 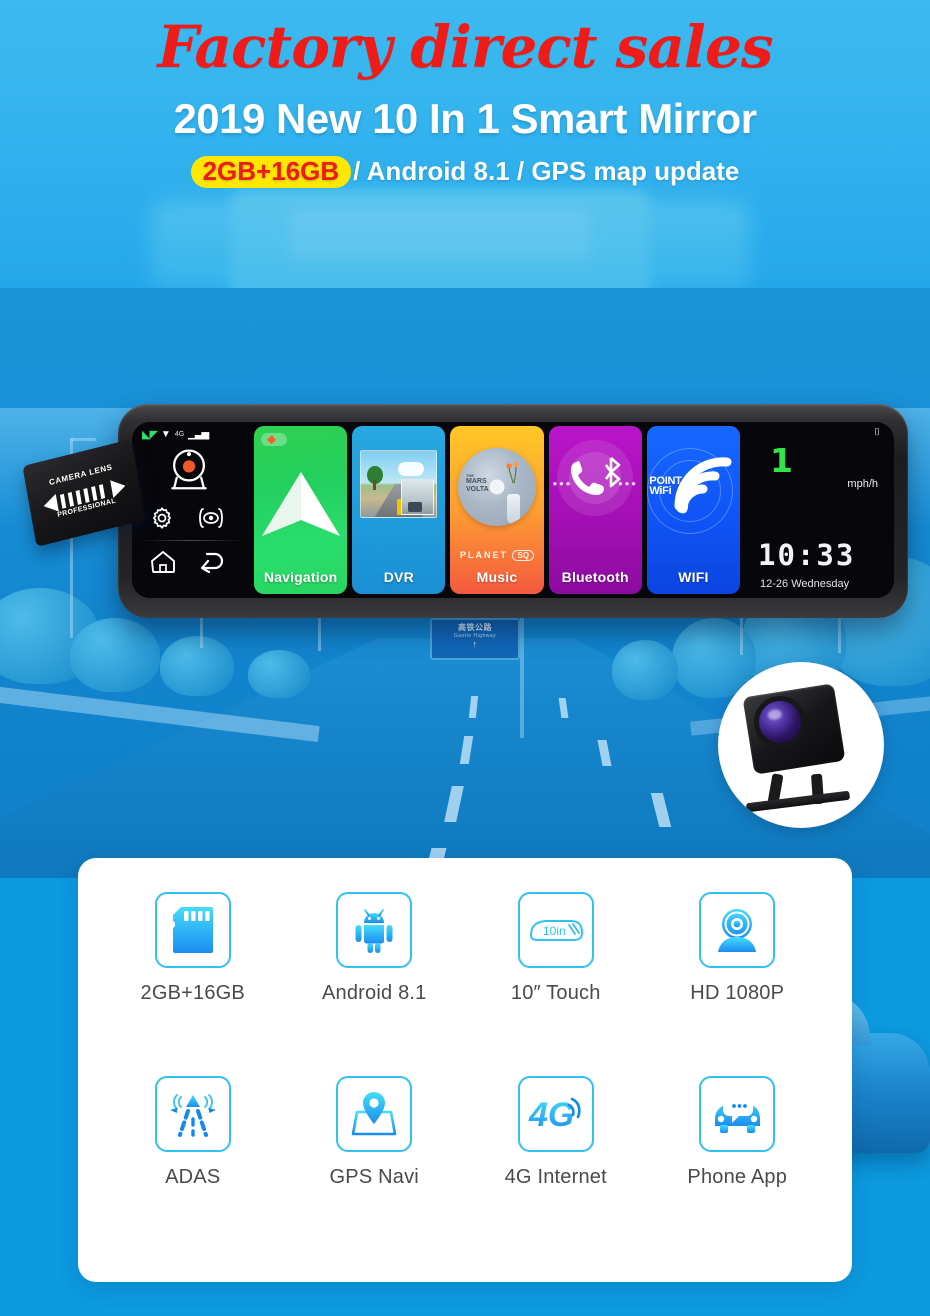 I want to click on feature-item-4g: 4G 4G Internet, so click(x=556, y=1168).